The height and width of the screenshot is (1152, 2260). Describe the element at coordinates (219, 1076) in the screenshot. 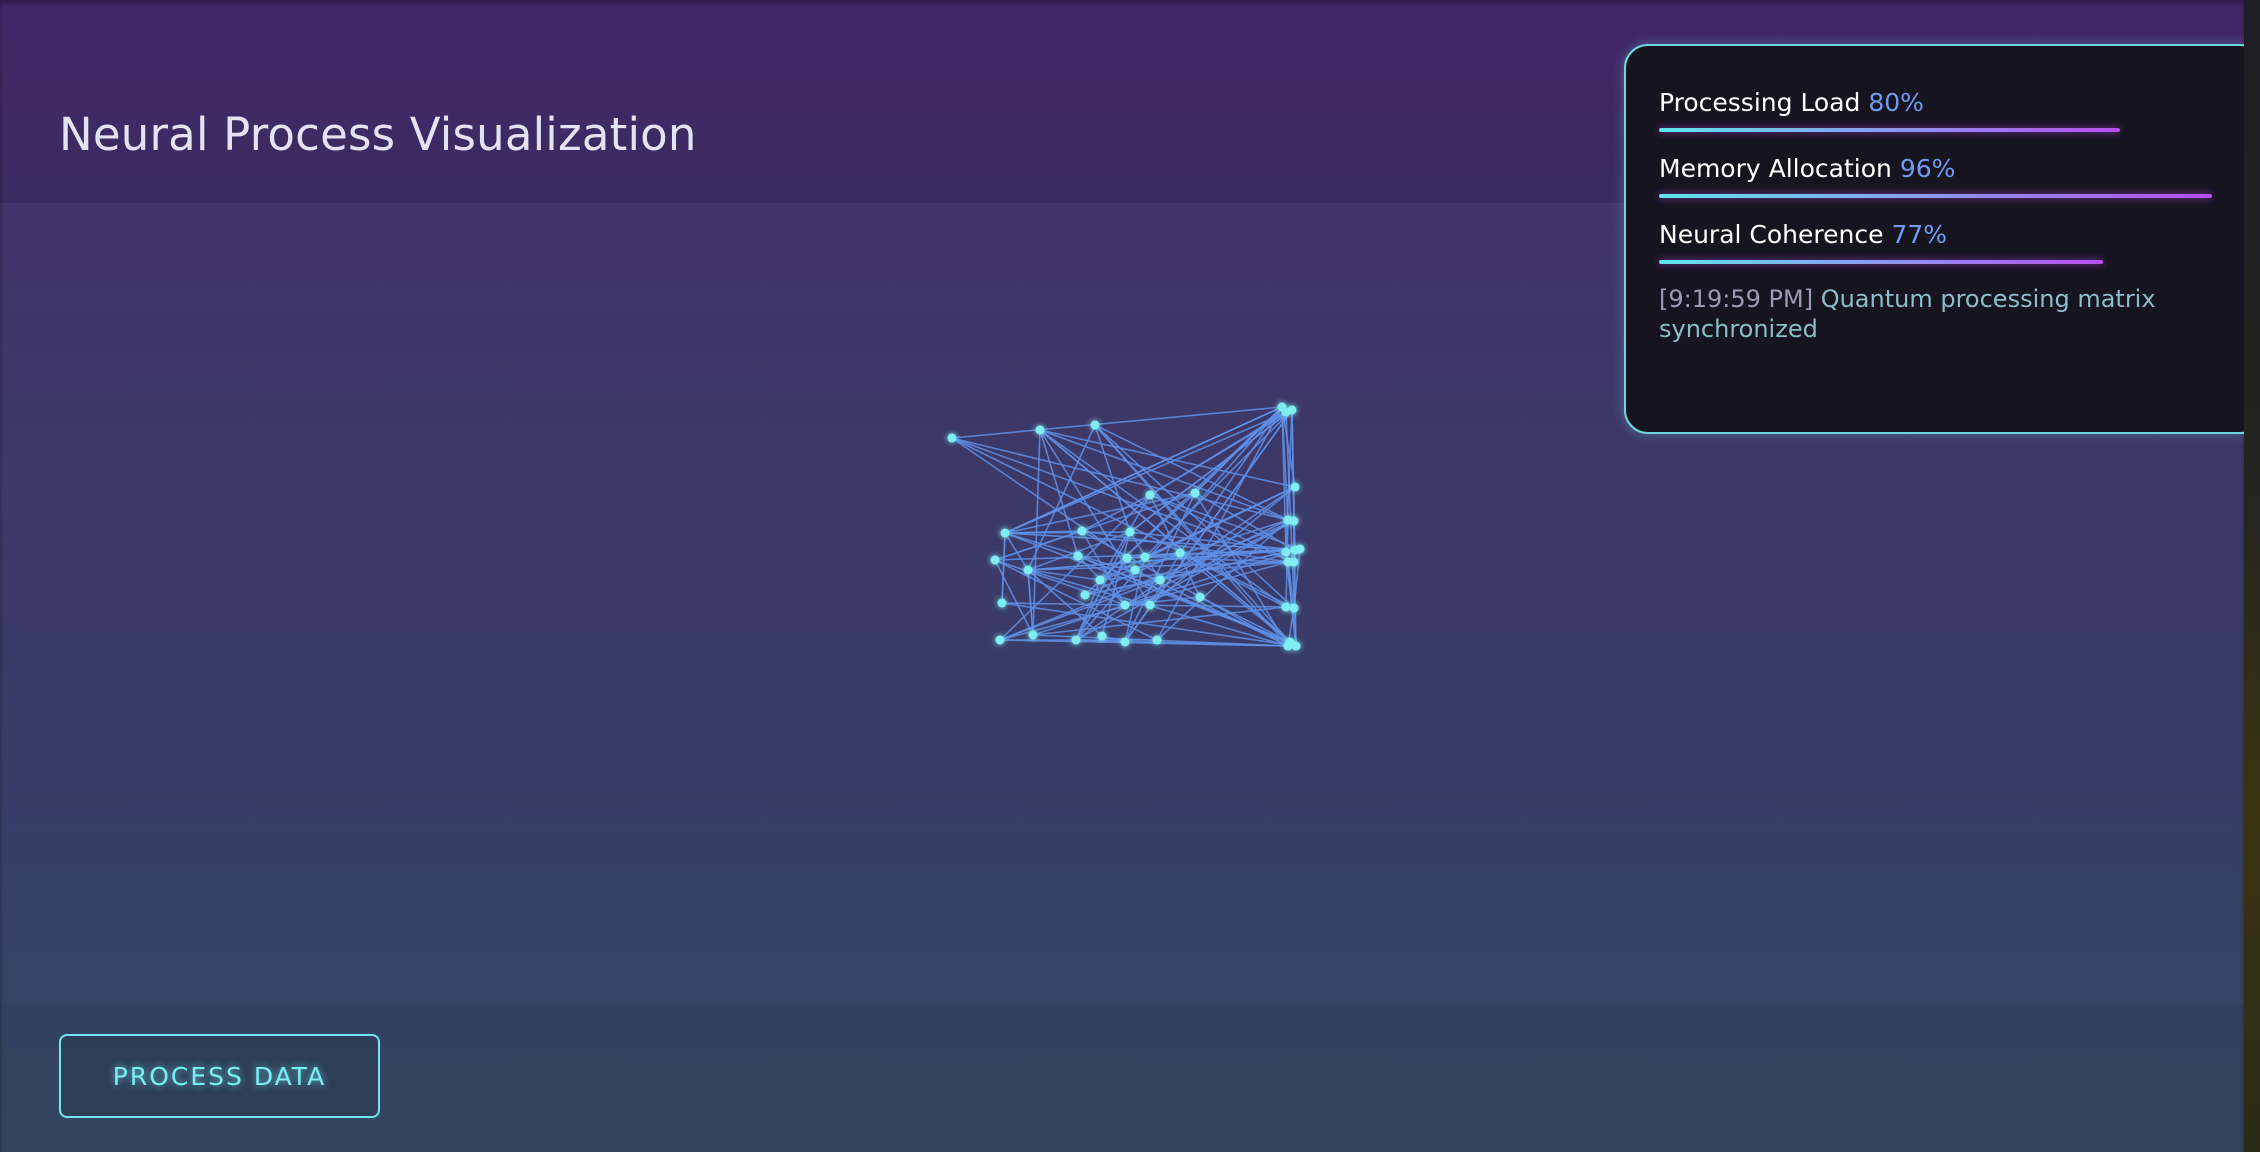

I see `process-data-button: PROCESS DATA` at that location.